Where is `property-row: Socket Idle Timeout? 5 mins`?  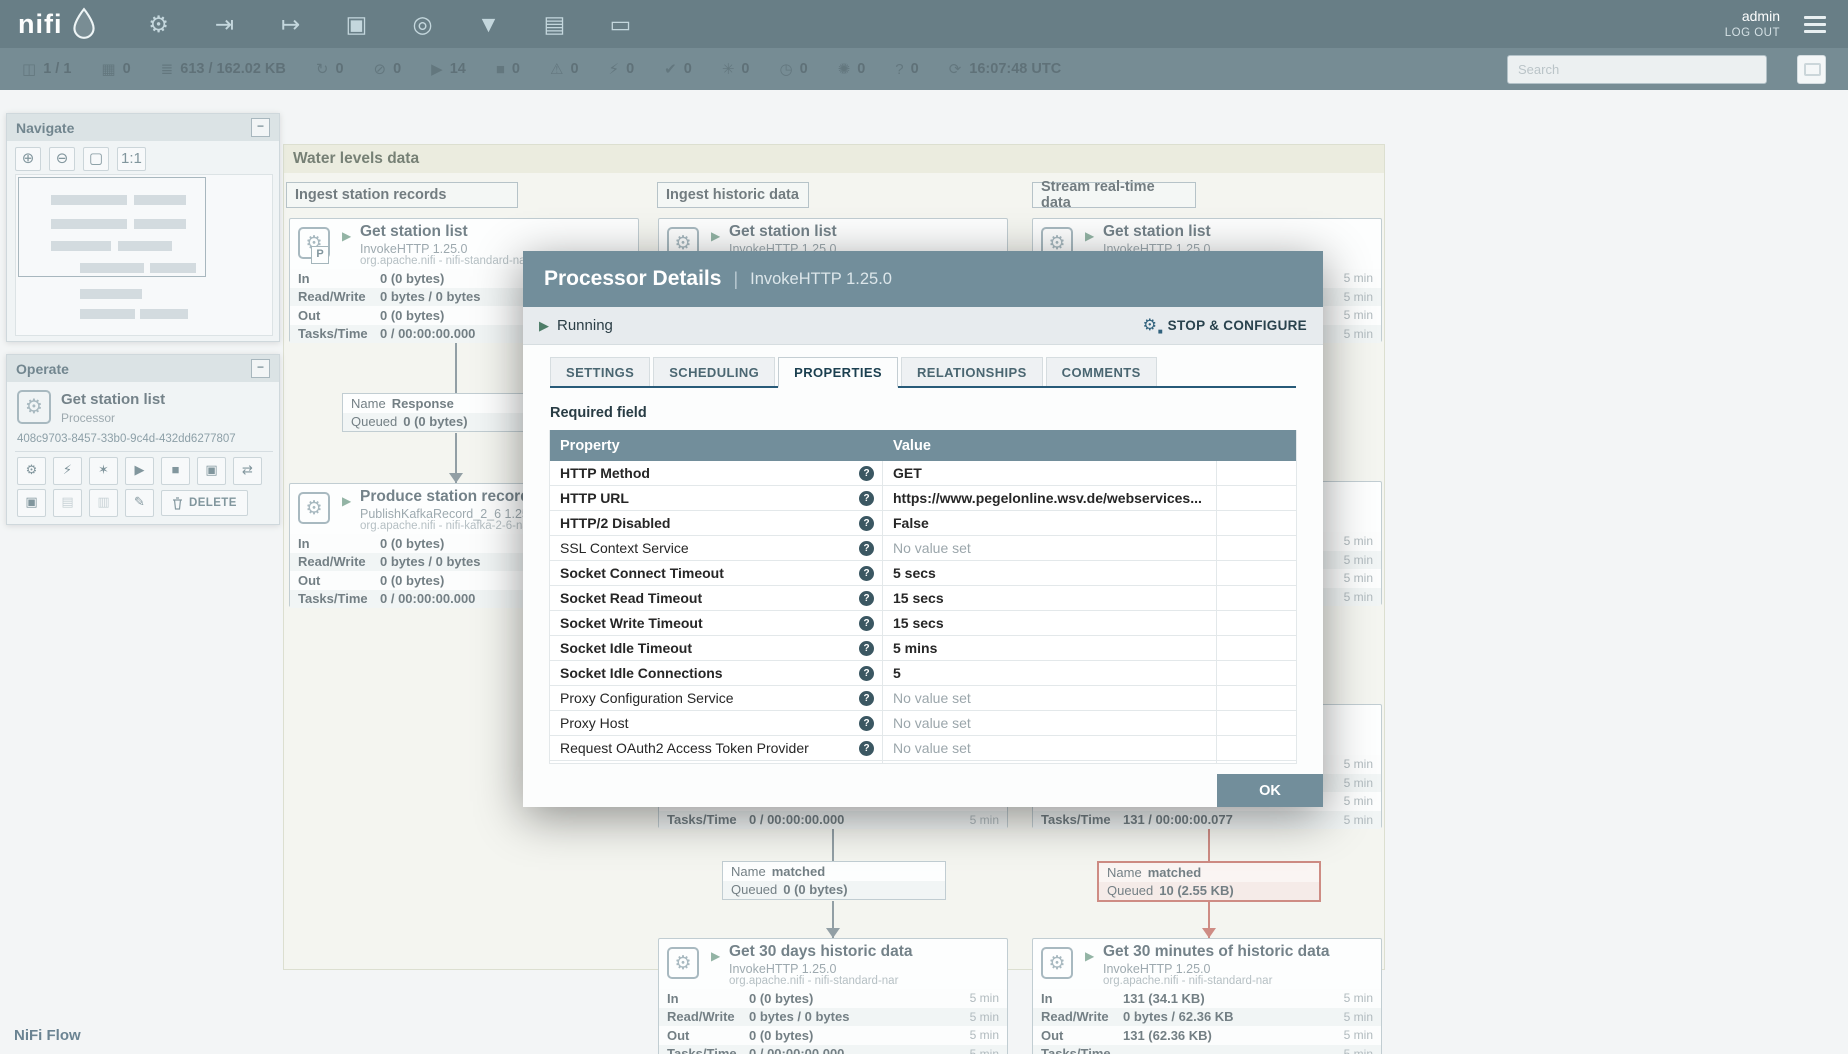
property-row: Socket Idle Timeout? 5 mins is located at coordinates (923, 648).